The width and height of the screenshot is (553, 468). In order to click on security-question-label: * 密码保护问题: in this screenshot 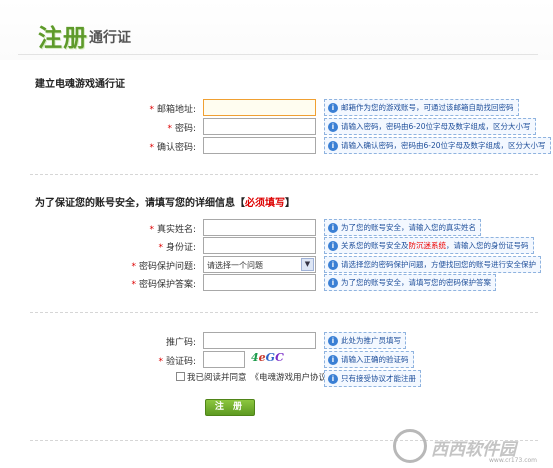, I will do `click(163, 267)`.